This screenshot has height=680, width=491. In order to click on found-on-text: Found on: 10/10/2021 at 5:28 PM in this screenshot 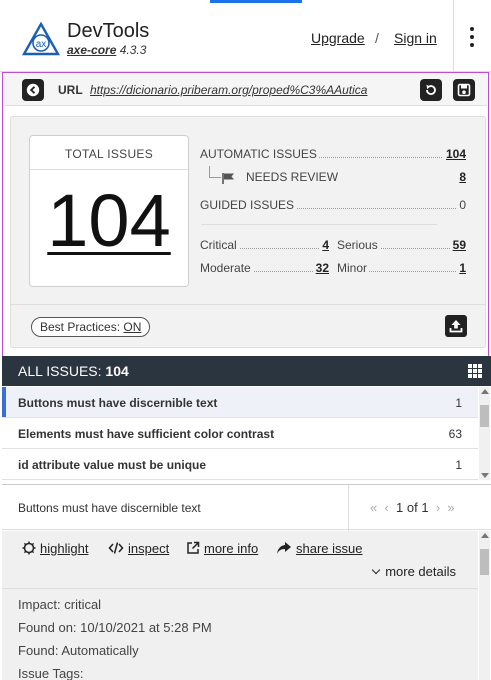, I will do `click(115, 627)`.